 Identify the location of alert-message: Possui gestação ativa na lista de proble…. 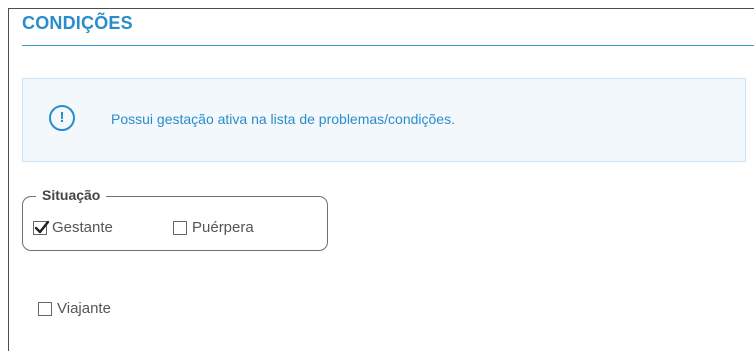
(283, 119).